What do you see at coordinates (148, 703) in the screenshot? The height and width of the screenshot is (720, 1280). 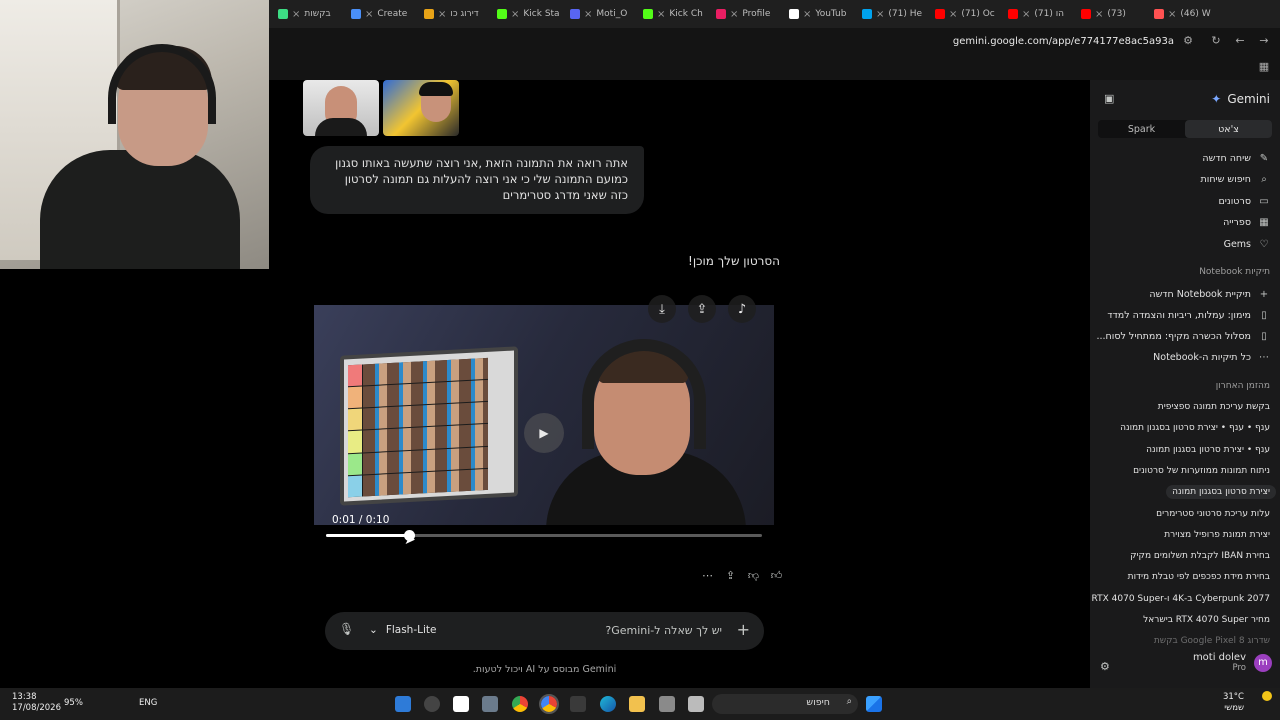 I see `input-language: ENG` at bounding box center [148, 703].